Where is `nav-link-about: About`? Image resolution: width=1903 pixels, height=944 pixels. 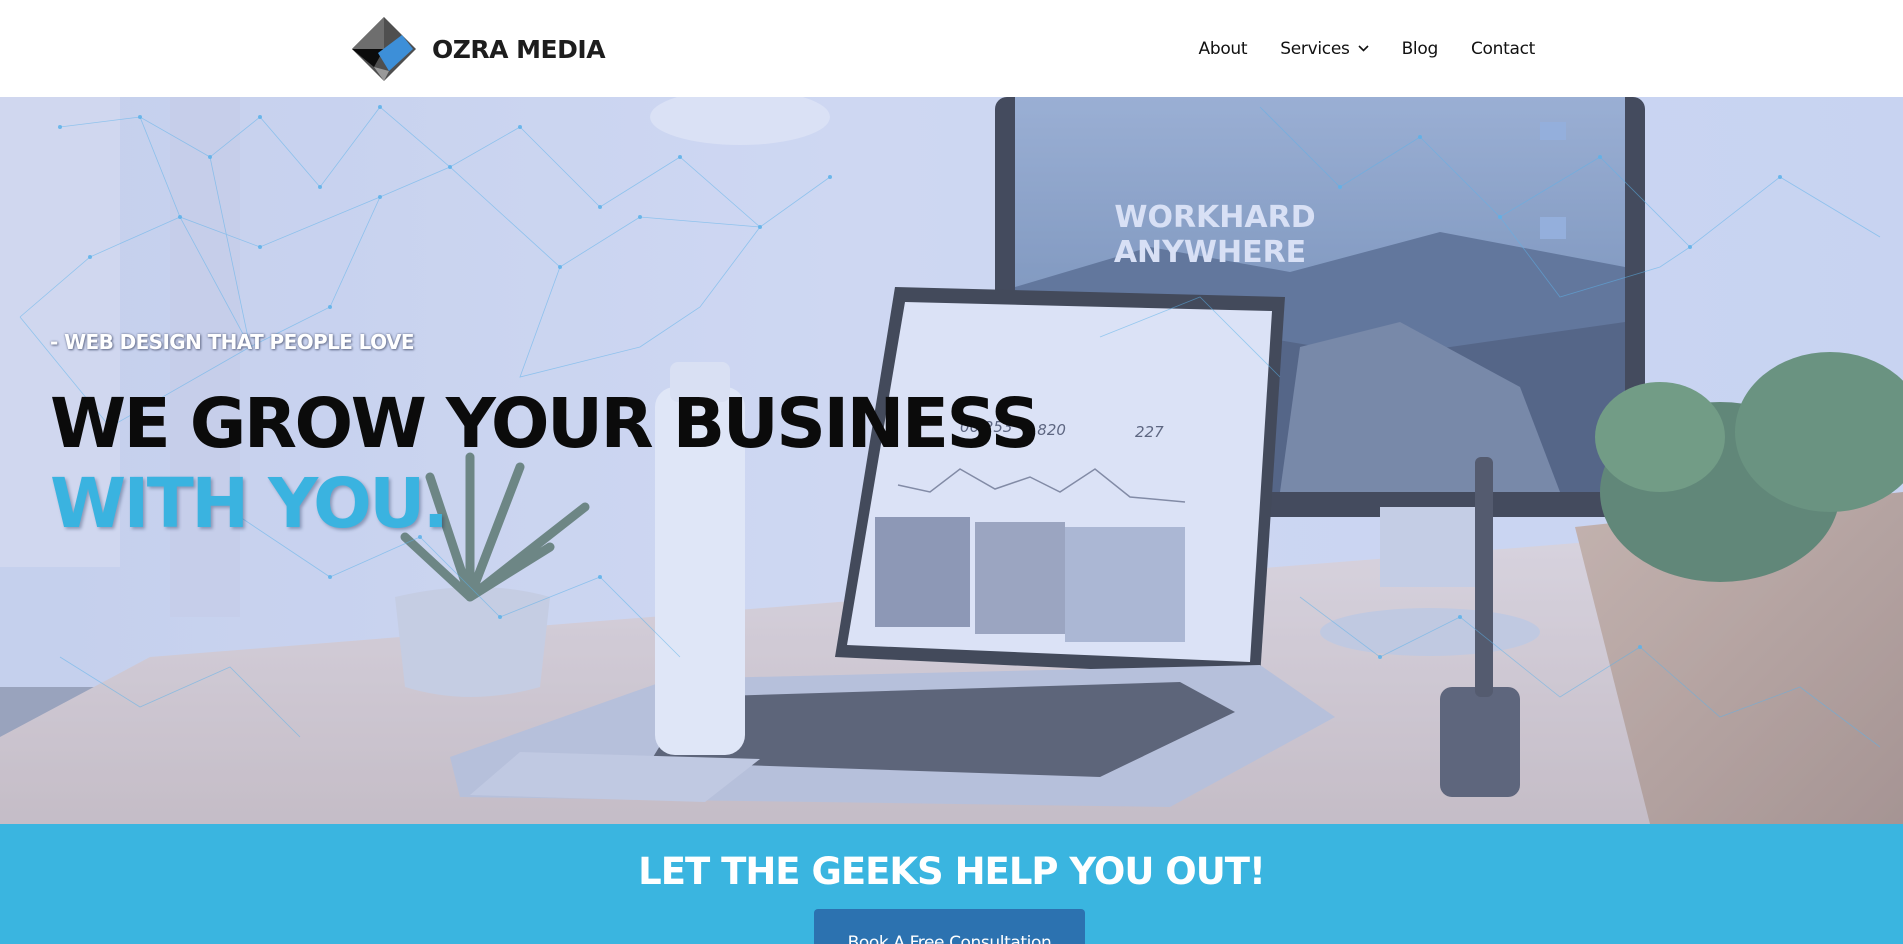 nav-link-about: About is located at coordinates (1223, 49).